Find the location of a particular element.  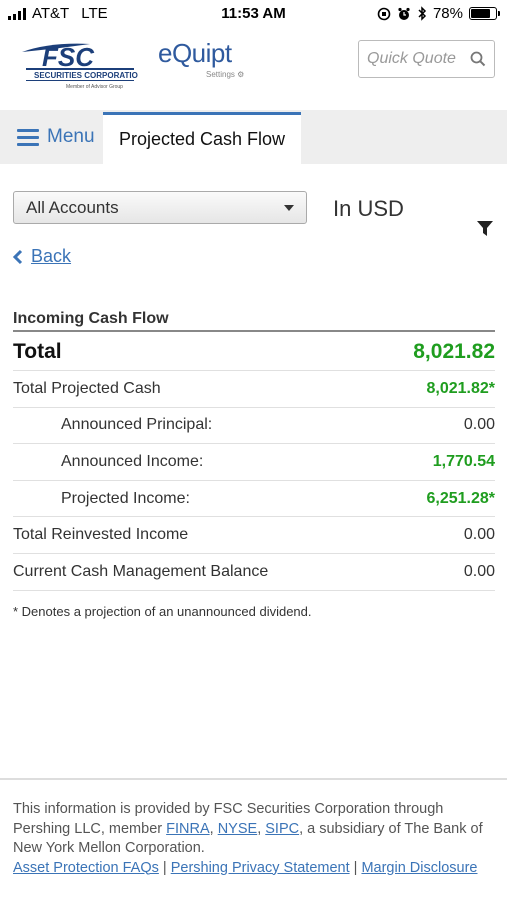

chevron-left-icon is located at coordinates (17, 256).